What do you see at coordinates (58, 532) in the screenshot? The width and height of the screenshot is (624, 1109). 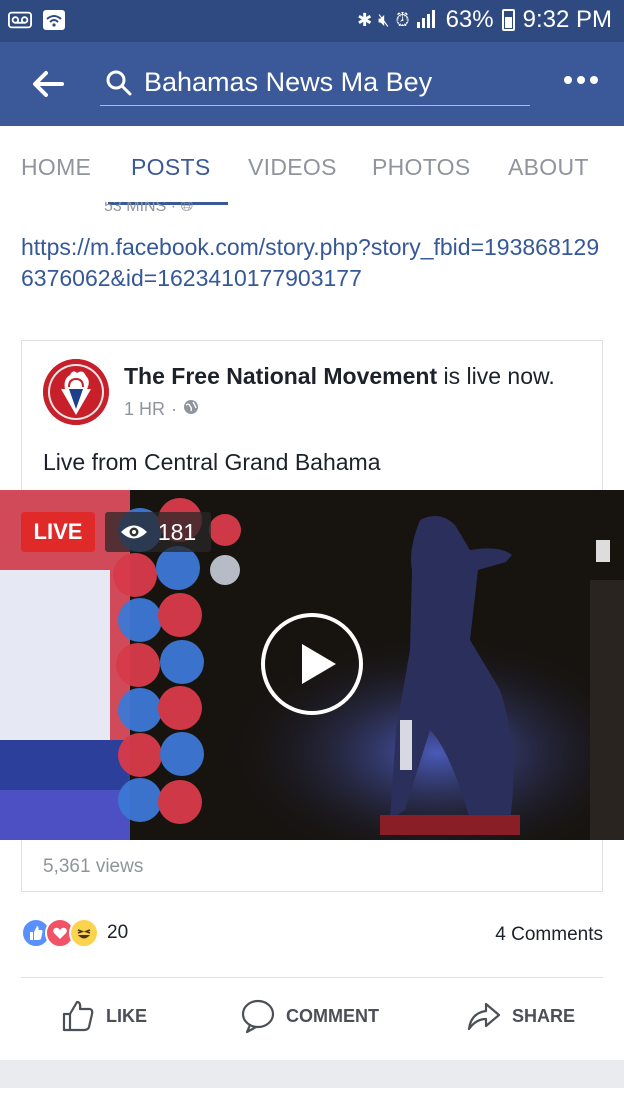 I see `live-badge: LIVE` at bounding box center [58, 532].